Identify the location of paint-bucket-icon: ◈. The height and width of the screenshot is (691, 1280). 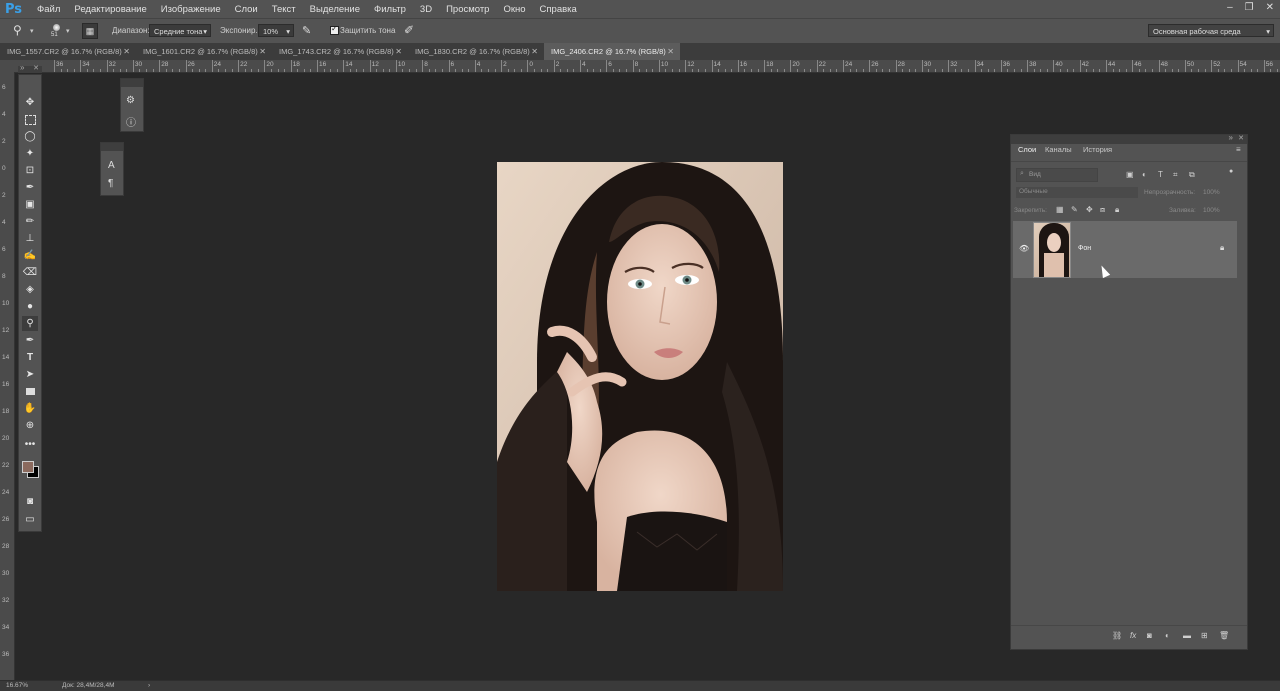
(30, 289).